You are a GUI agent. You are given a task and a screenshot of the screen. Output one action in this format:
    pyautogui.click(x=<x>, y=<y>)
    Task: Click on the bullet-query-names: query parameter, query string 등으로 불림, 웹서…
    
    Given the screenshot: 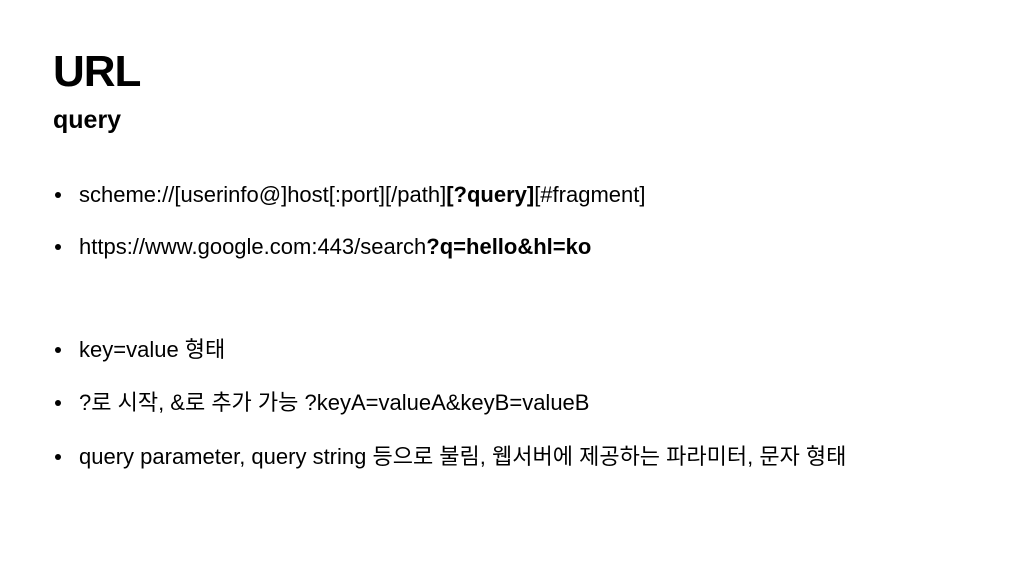 What is the action you would take?
    pyautogui.click(x=449, y=457)
    